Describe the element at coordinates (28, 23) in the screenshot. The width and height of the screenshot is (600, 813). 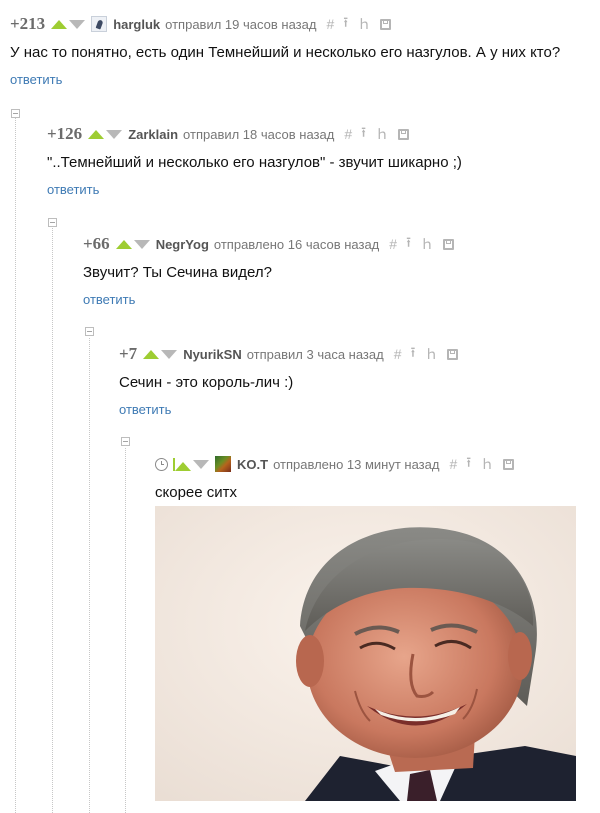
I see `comment-rating: +213` at that location.